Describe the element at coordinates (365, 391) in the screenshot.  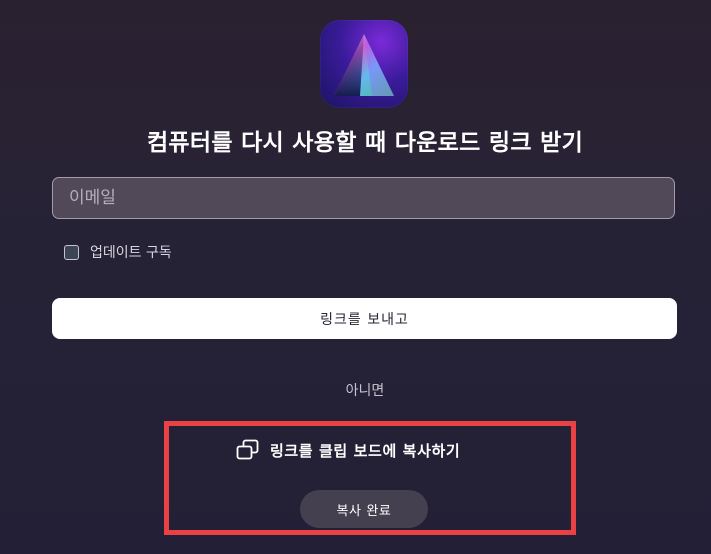
I see `or-divider-text: 아니면` at that location.